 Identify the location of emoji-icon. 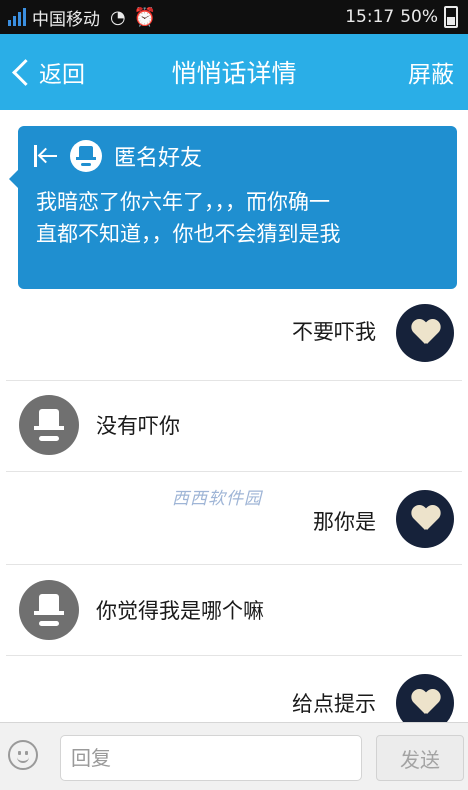
(23, 755).